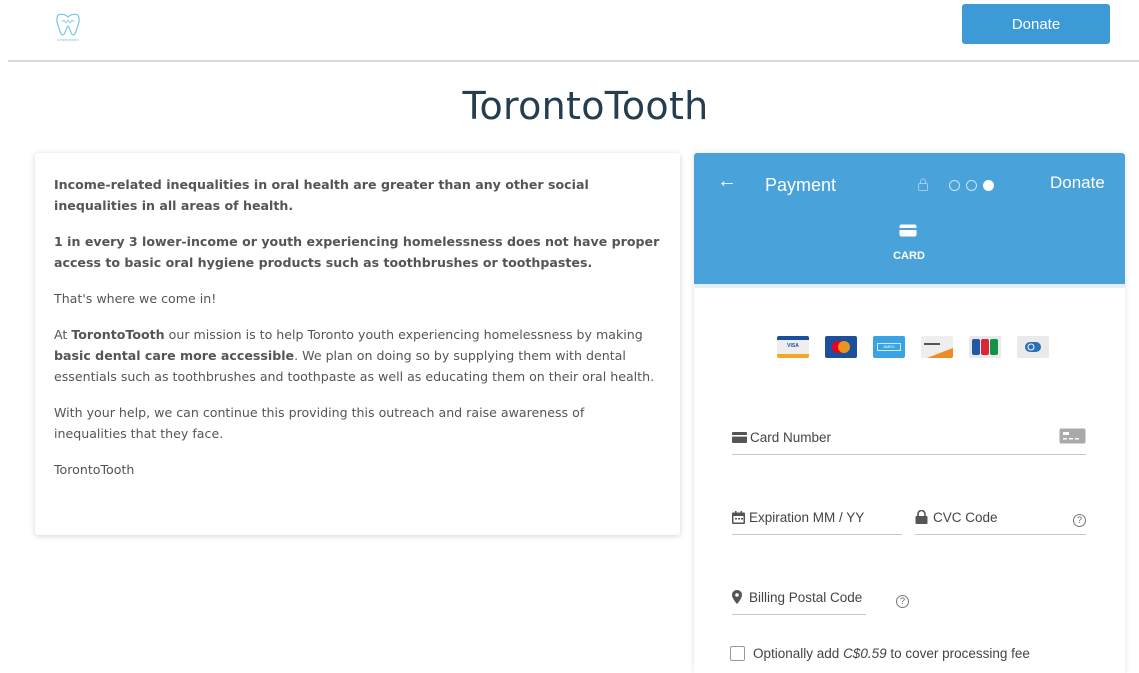 This screenshot has height=673, width=1139. I want to click on fee-suffix: to cover processing fee, so click(958, 653).